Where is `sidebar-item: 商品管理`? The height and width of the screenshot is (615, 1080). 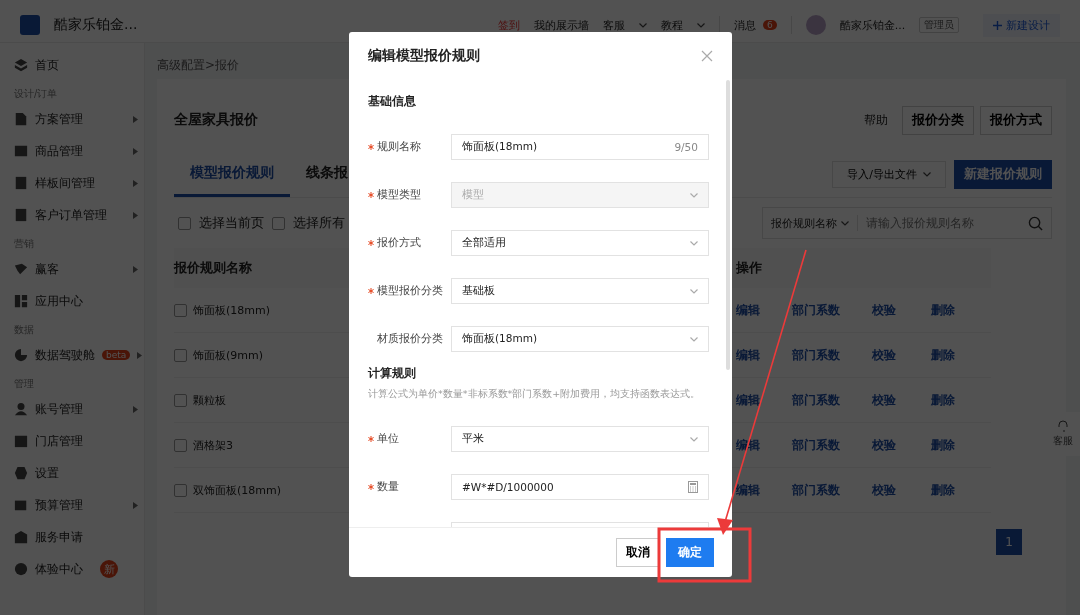 sidebar-item: 商品管理 is located at coordinates (79, 151).